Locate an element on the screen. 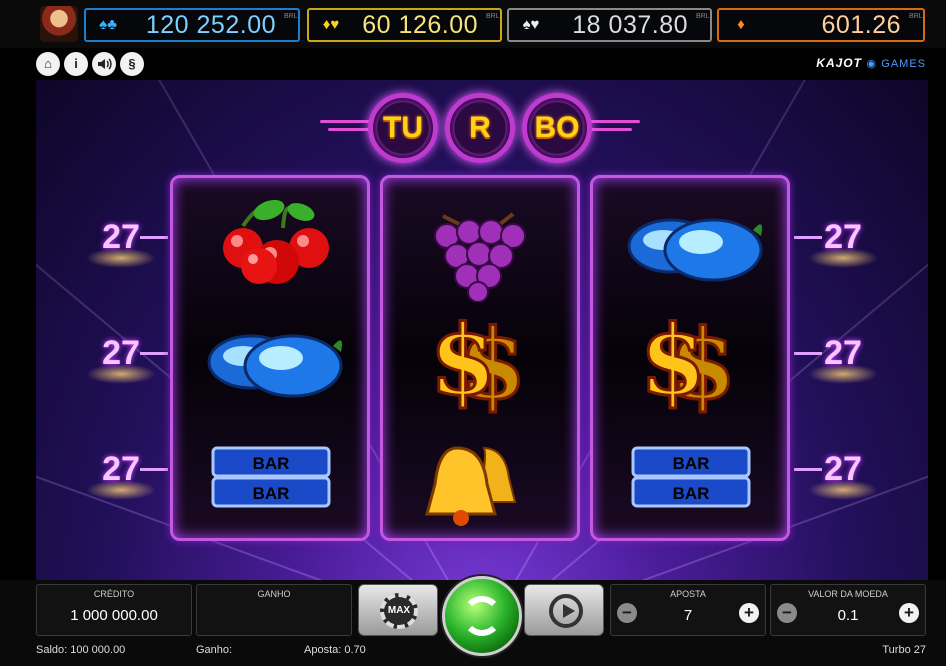 Image resolution: width=946 pixels, height=666 pixels. jackpot-orange: ♦ 601.26 BRL is located at coordinates (821, 25).